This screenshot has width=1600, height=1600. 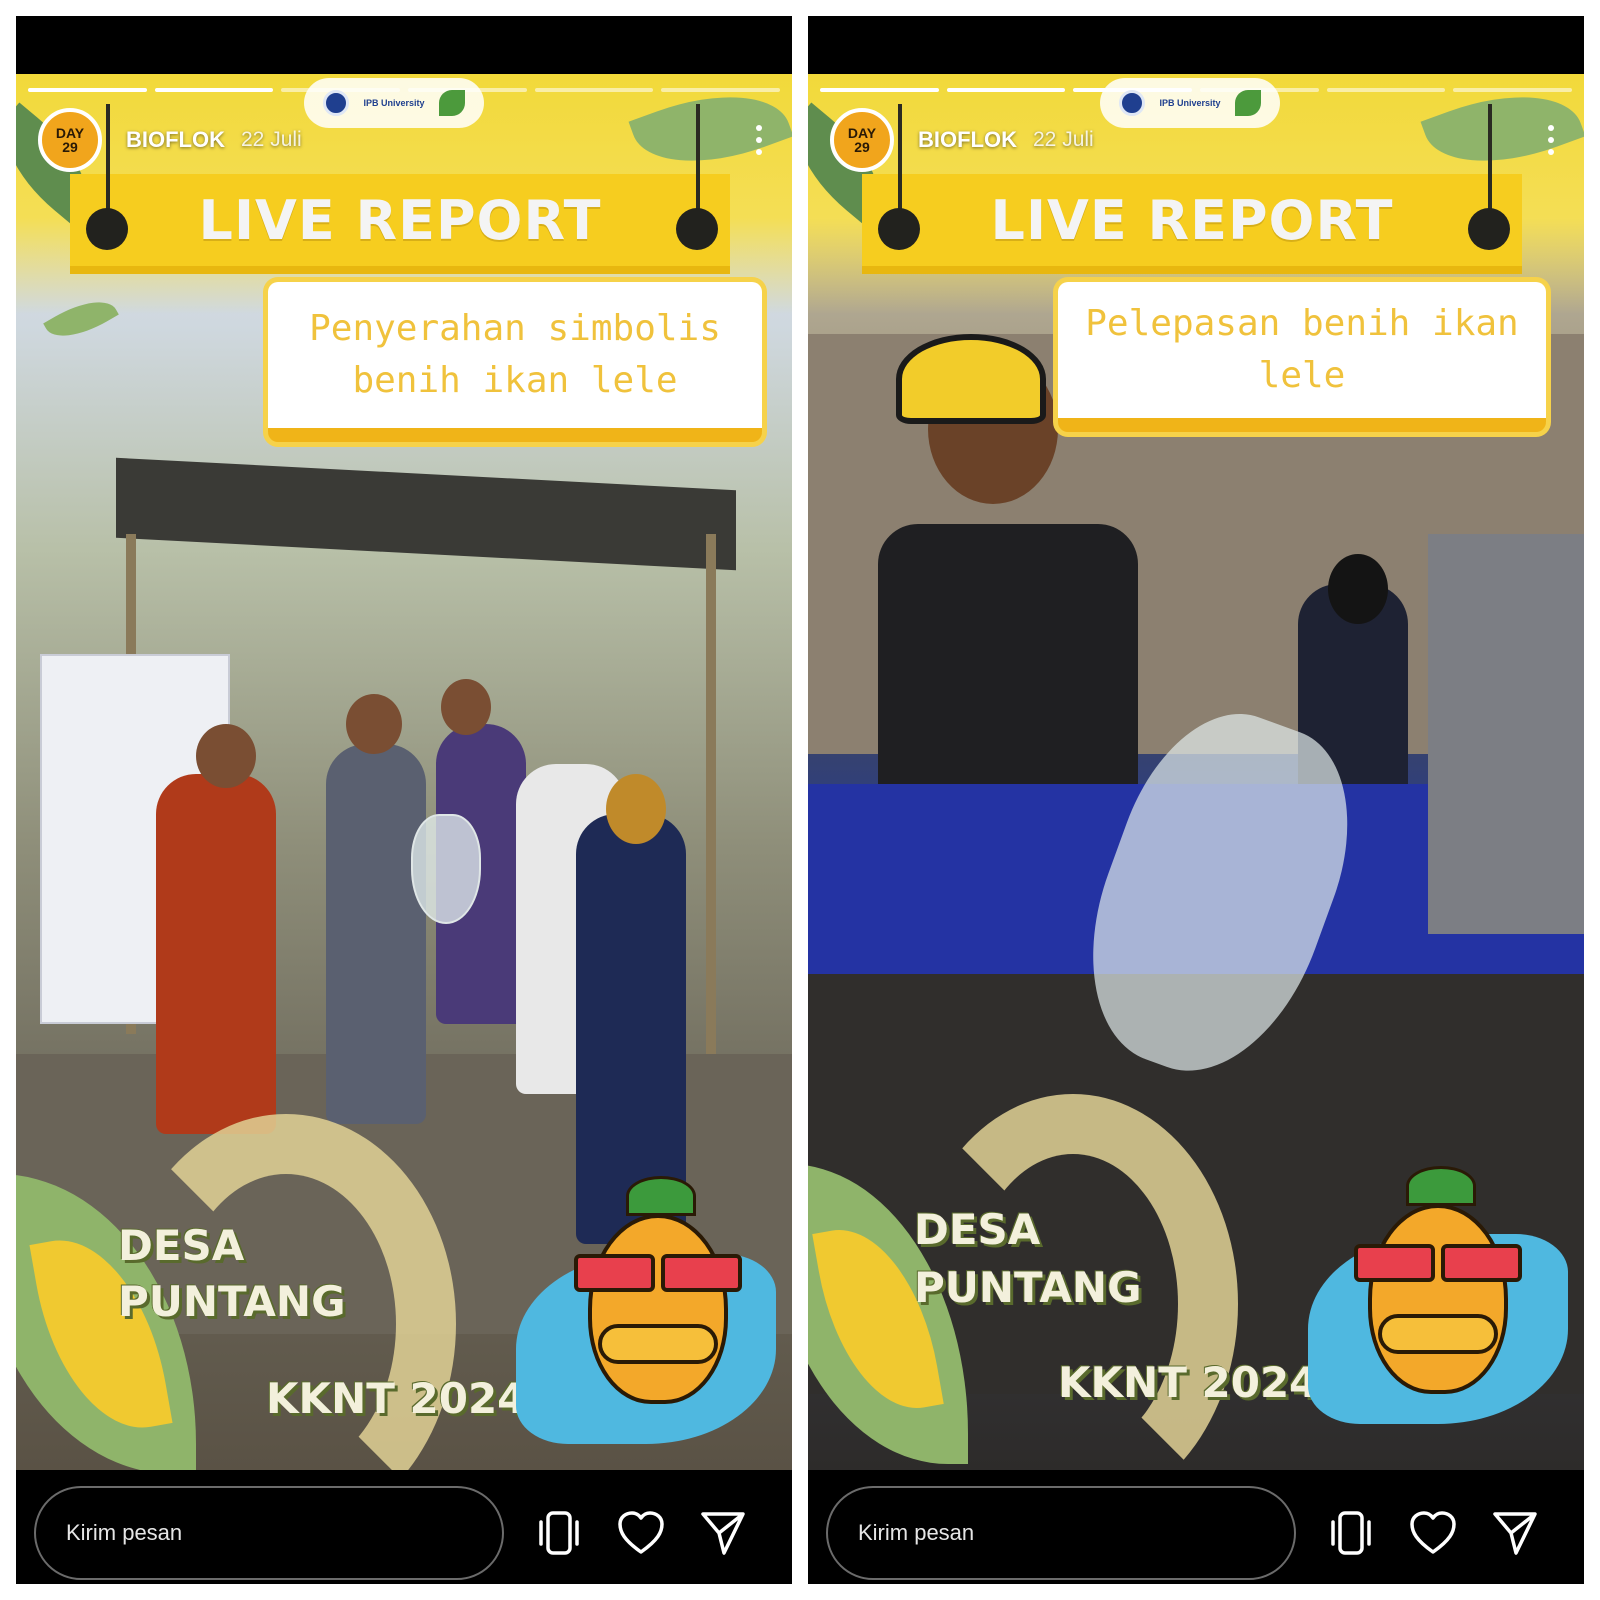 I want to click on shade-net-roof, so click(x=426, y=514).